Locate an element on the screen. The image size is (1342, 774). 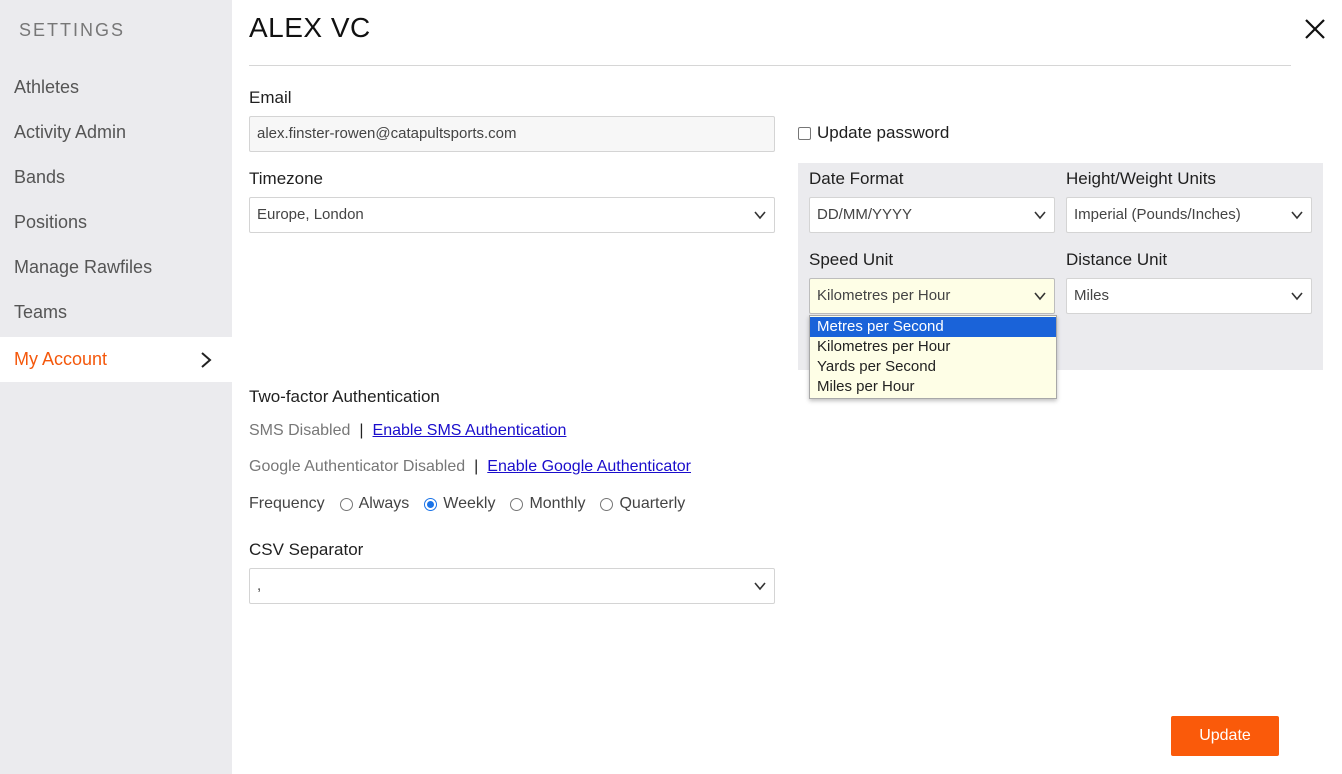
email-field: alex.finster-rowen@catapultsports.com is located at coordinates (512, 134).